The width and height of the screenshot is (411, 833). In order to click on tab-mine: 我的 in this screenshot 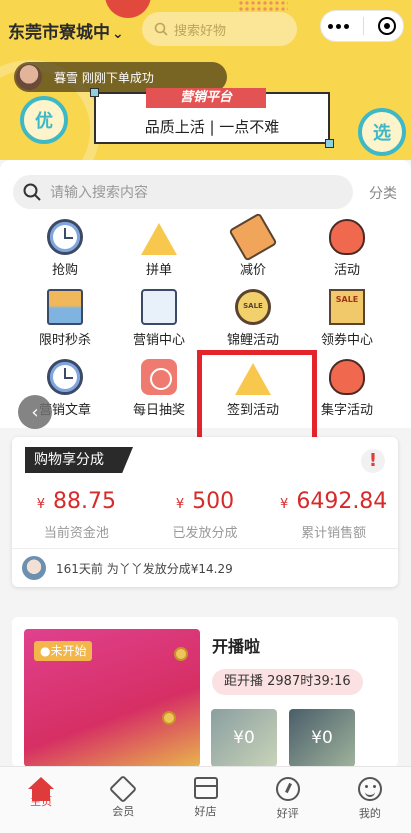, I will do `click(370, 800)`.